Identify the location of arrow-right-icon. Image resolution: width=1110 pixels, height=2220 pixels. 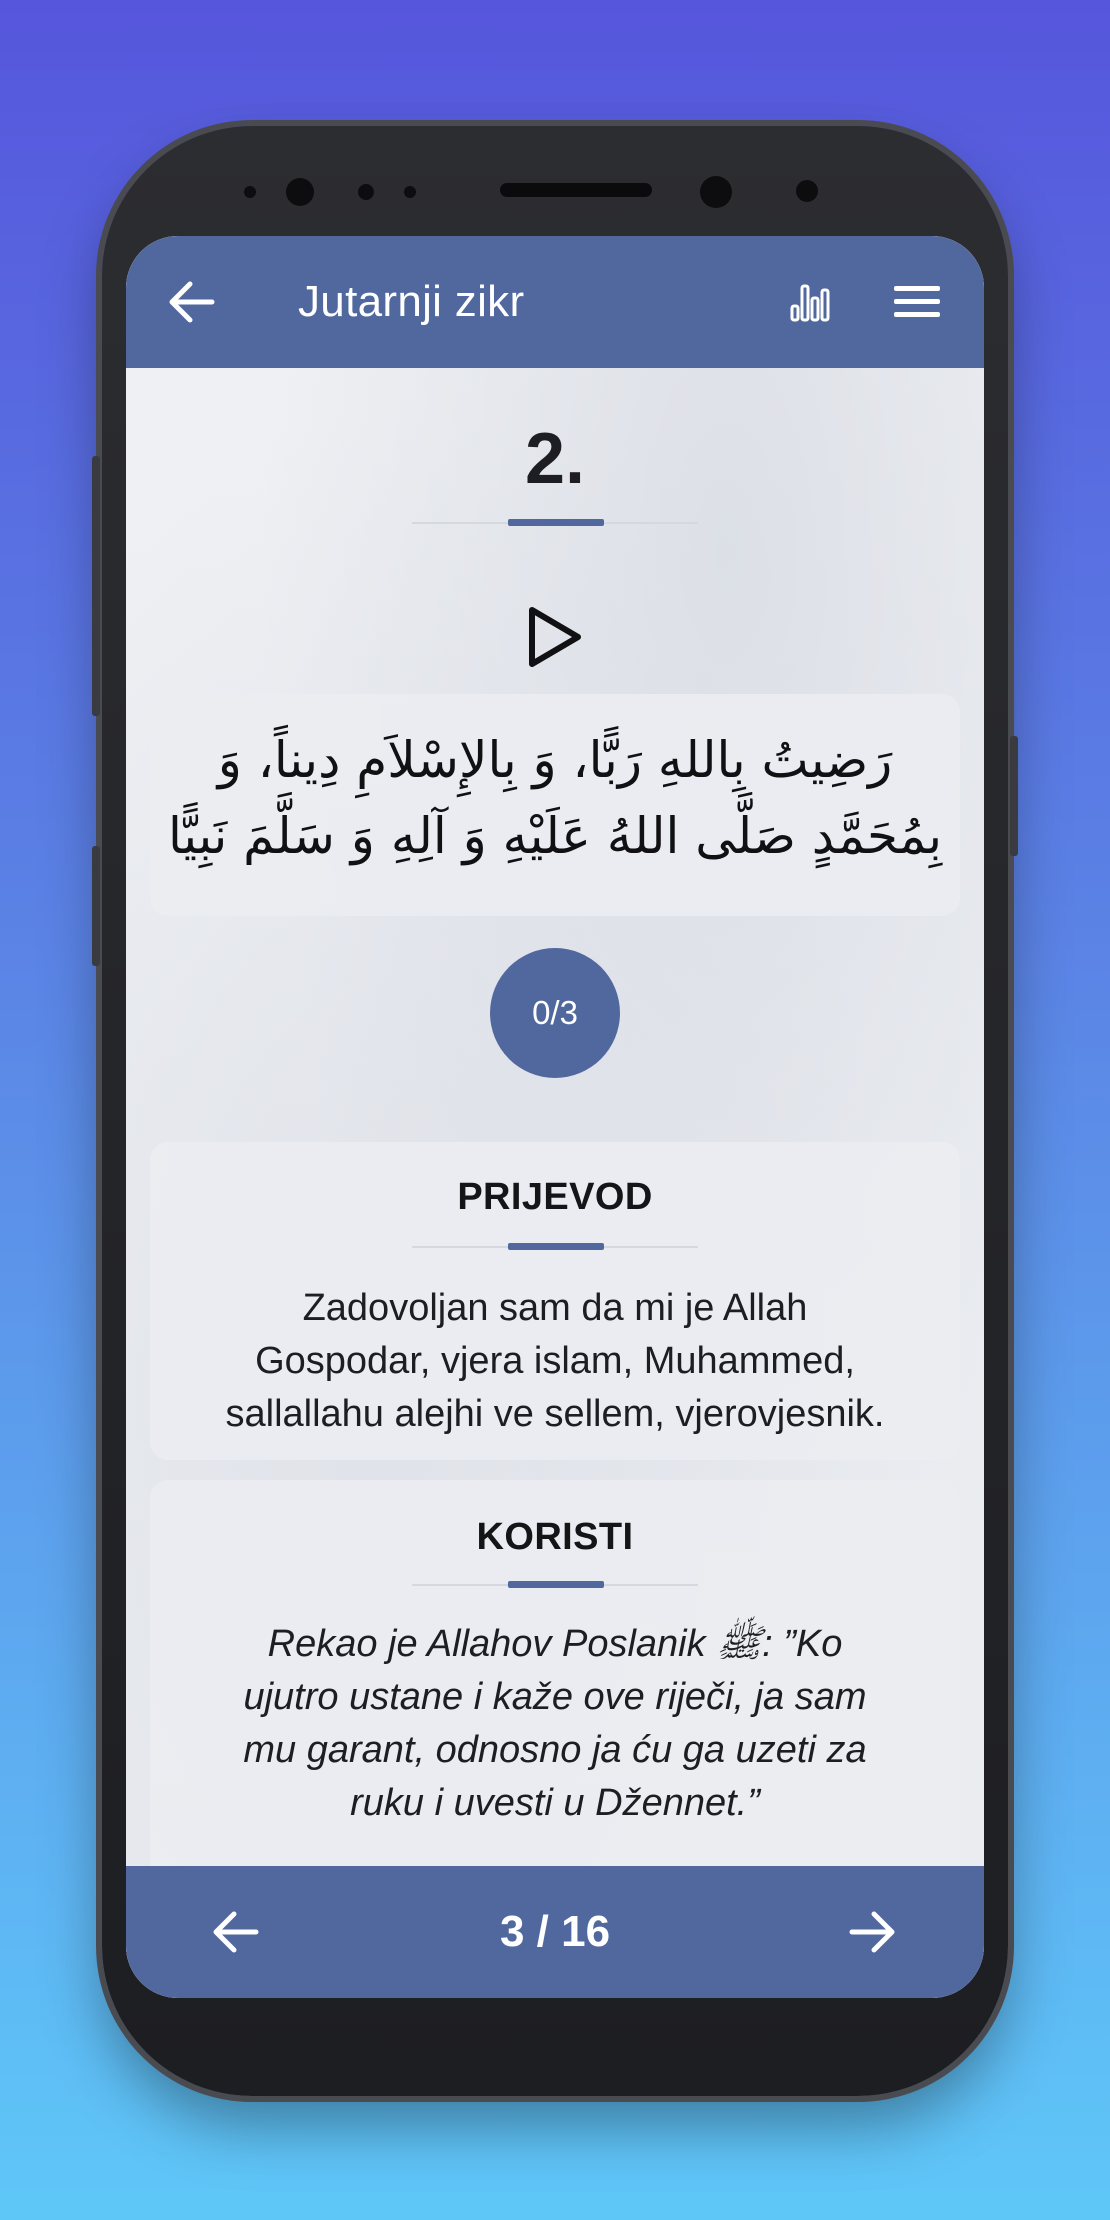
(872, 1932).